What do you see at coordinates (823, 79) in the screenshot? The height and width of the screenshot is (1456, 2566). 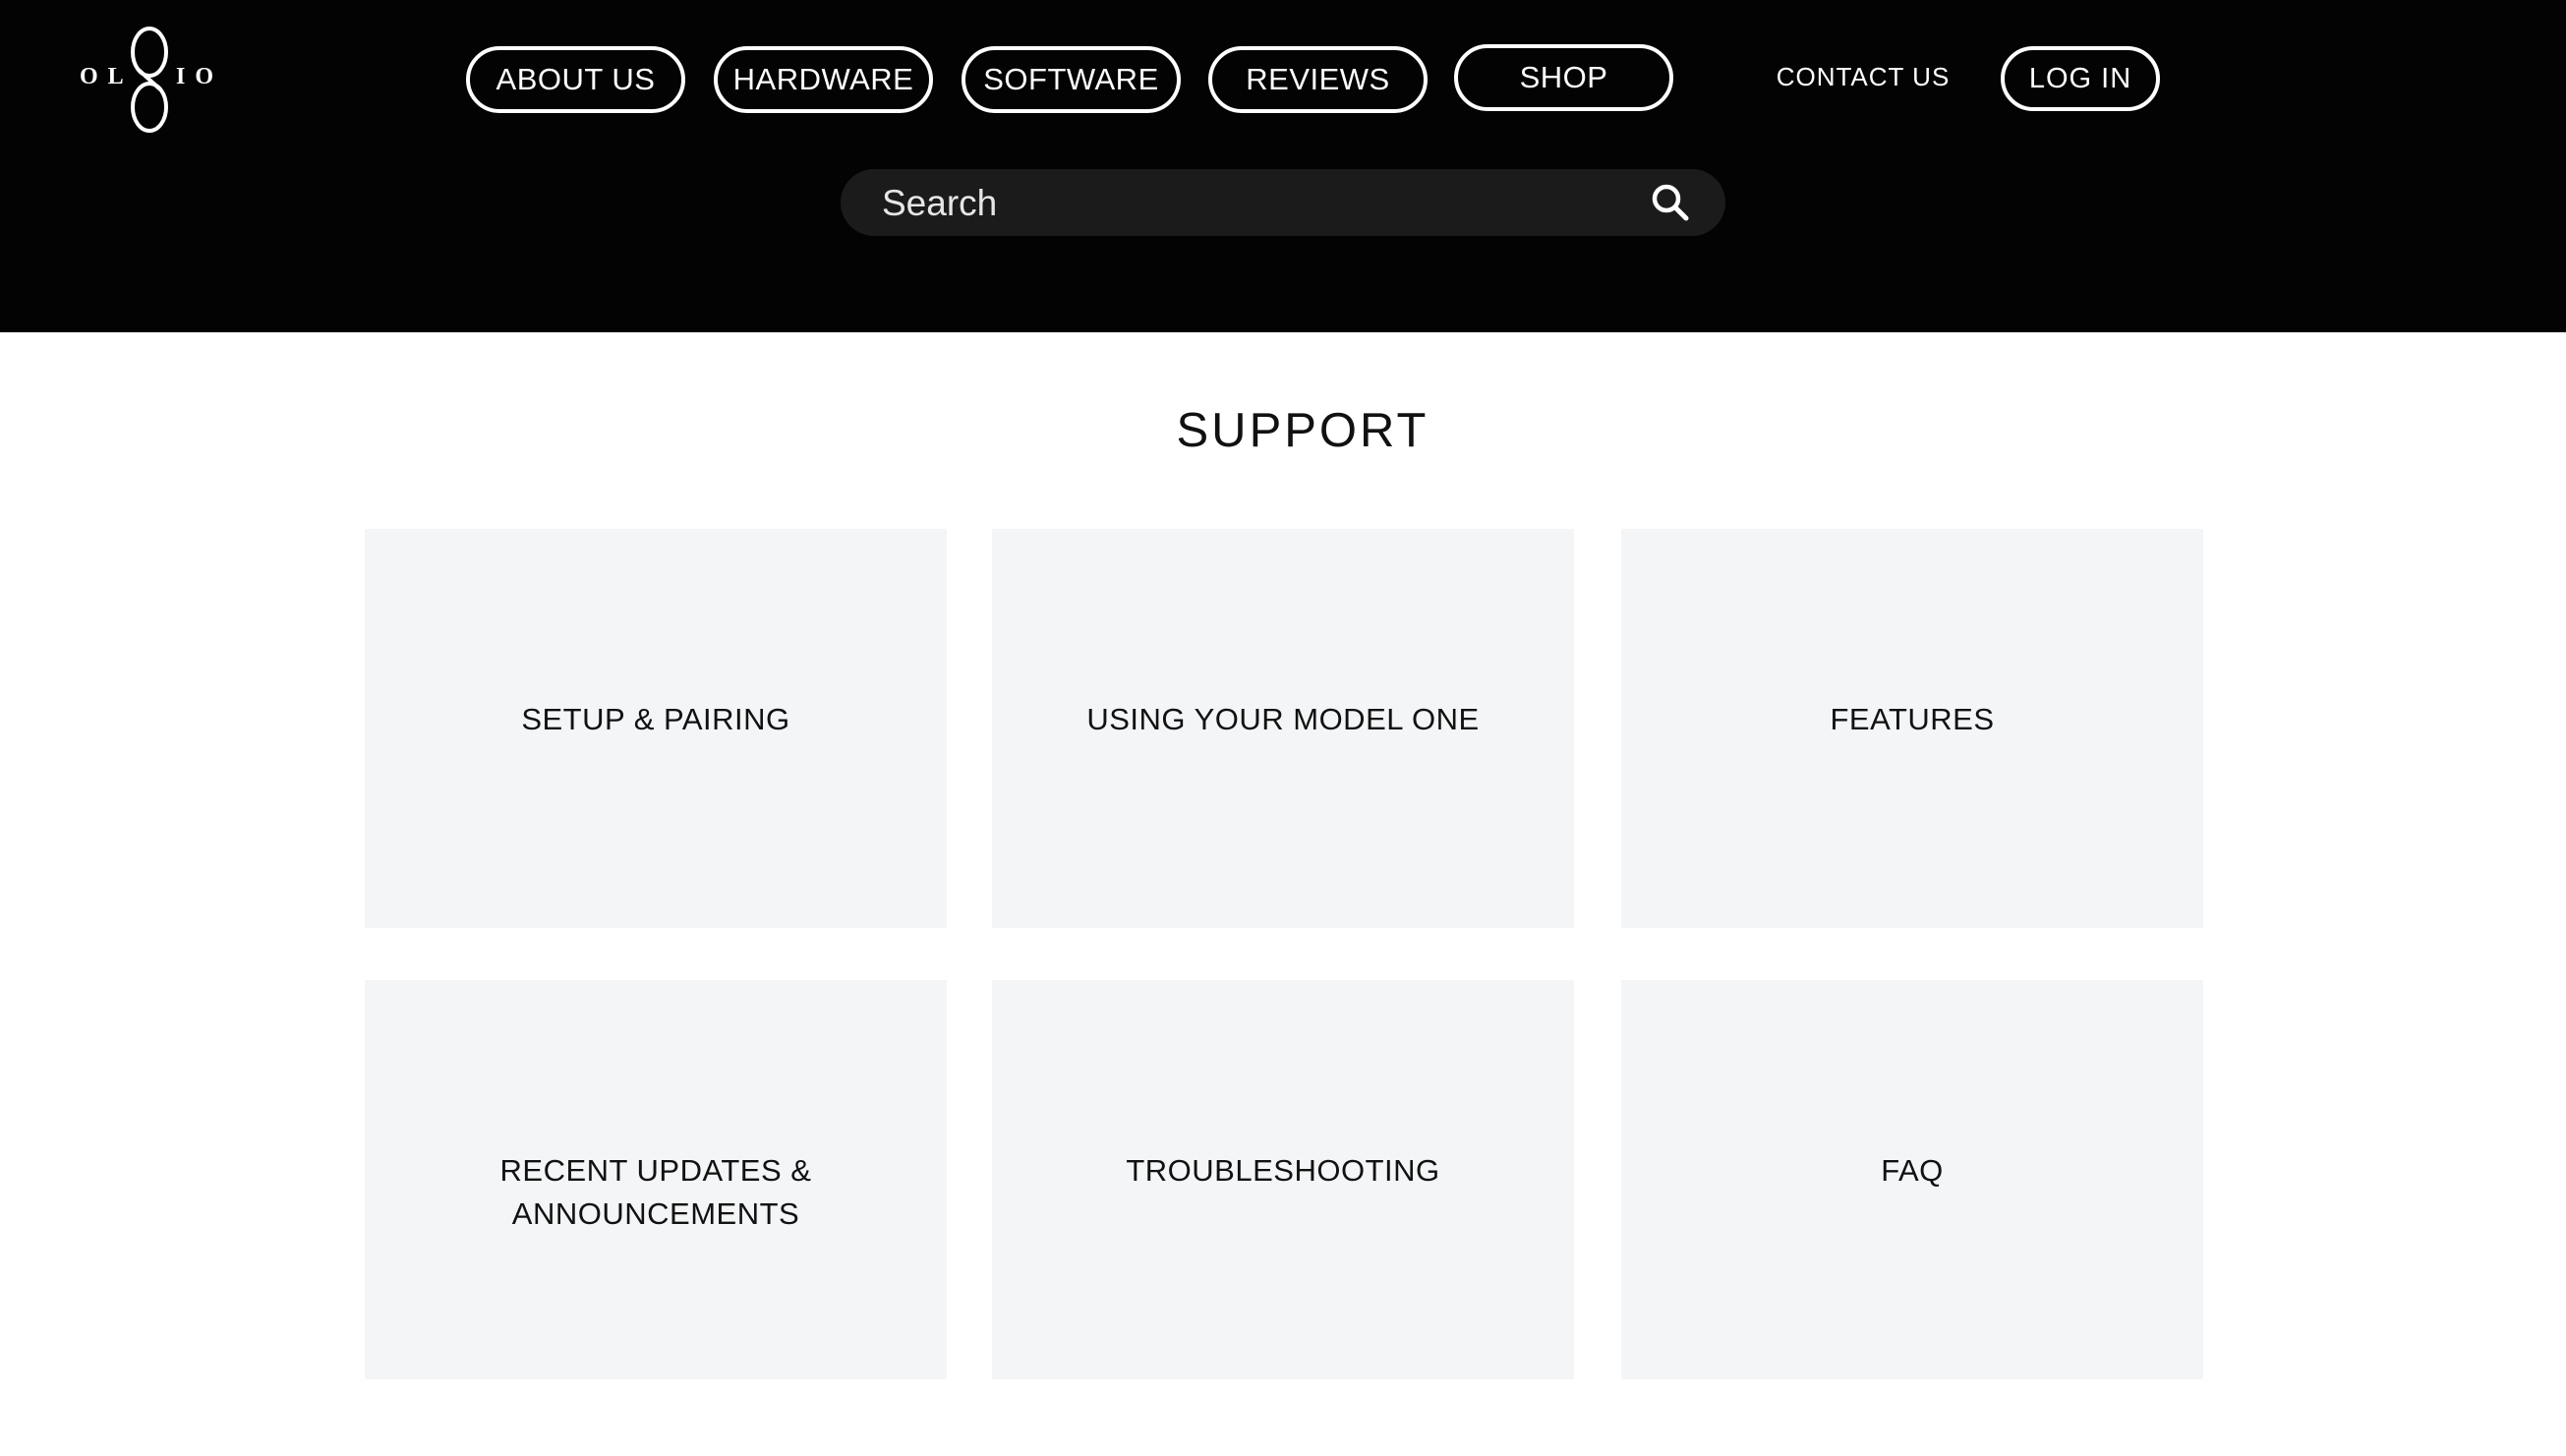 I see `nav-hardware: HARDWARE` at bounding box center [823, 79].